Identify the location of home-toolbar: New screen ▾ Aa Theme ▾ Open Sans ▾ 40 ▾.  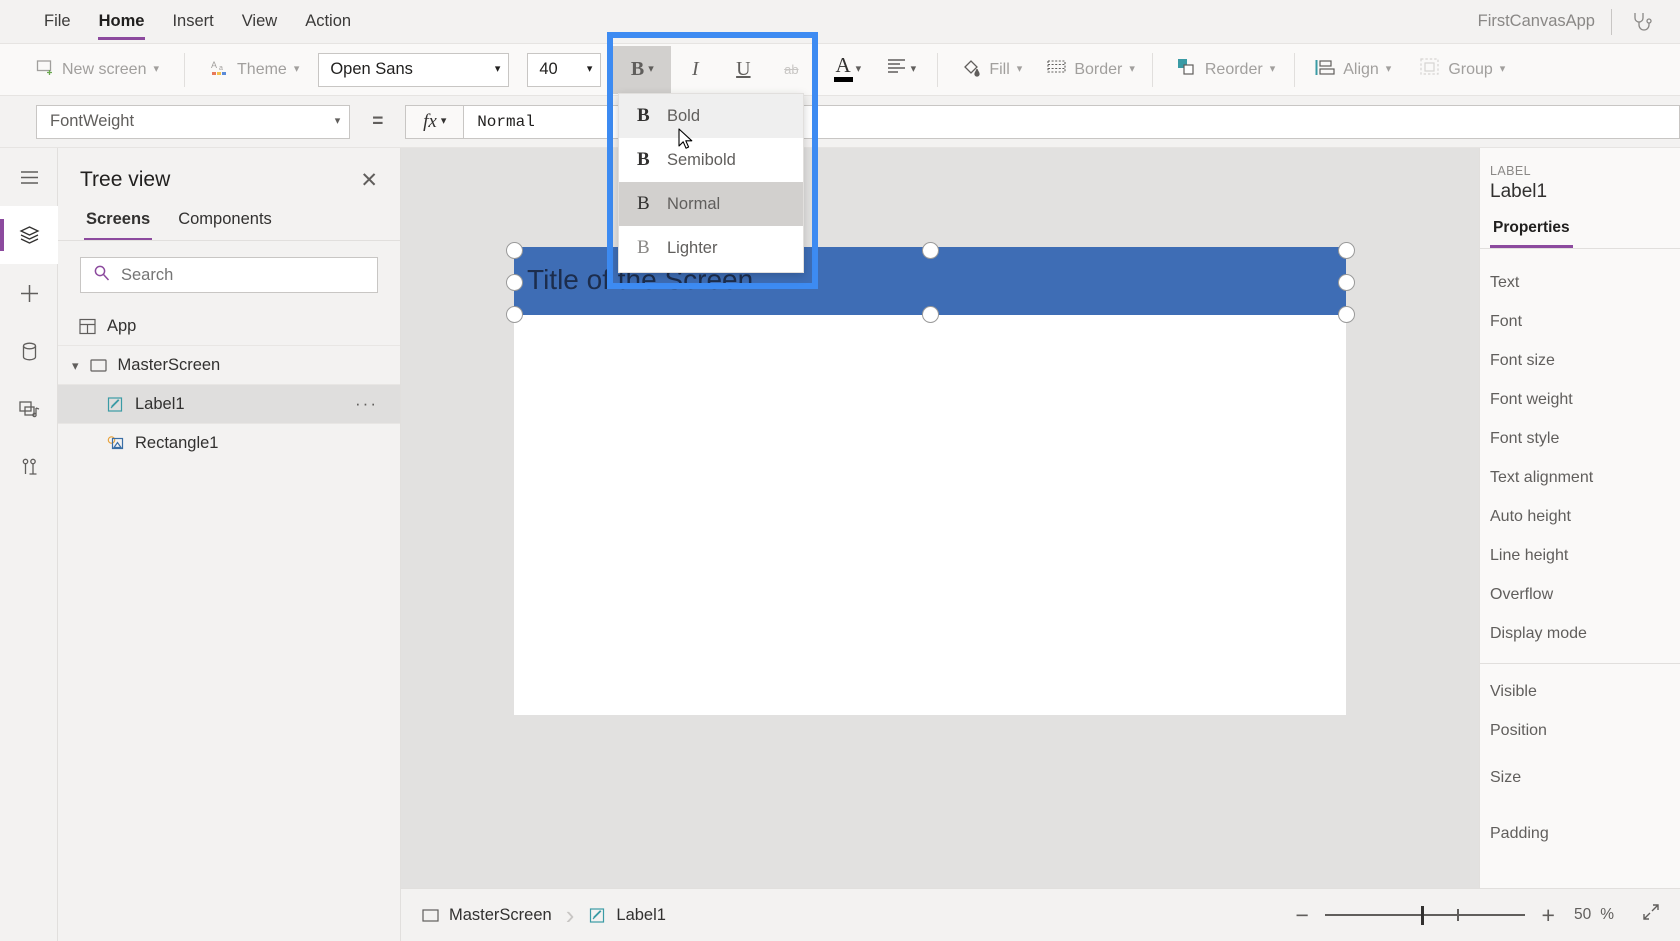
(840, 70).